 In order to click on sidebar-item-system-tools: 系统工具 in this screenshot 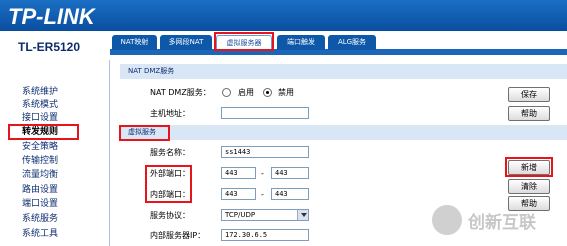, I will do `click(40, 234)`.